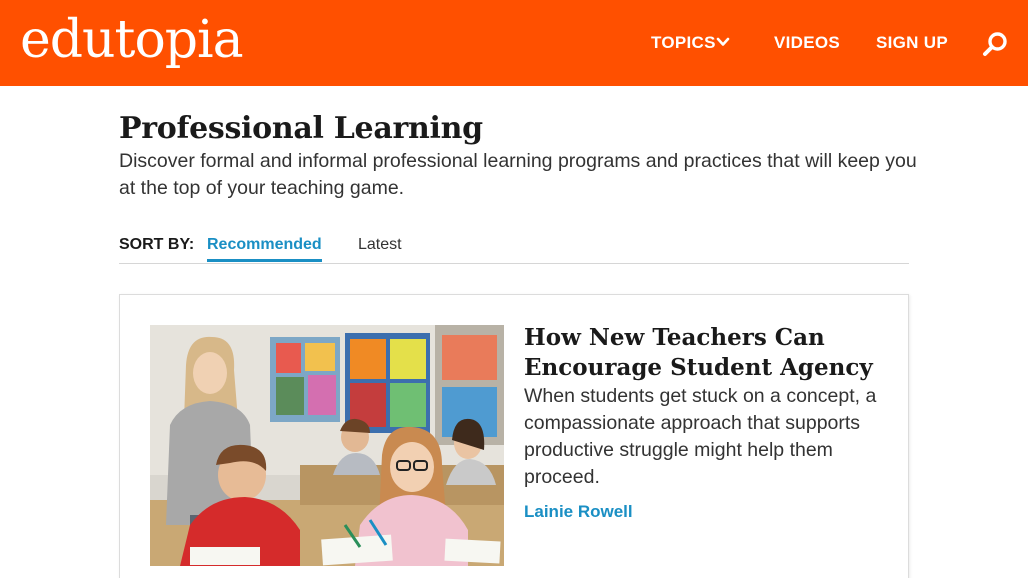  Describe the element at coordinates (380, 245) in the screenshot. I see `sort-option-latest: Latest` at that location.